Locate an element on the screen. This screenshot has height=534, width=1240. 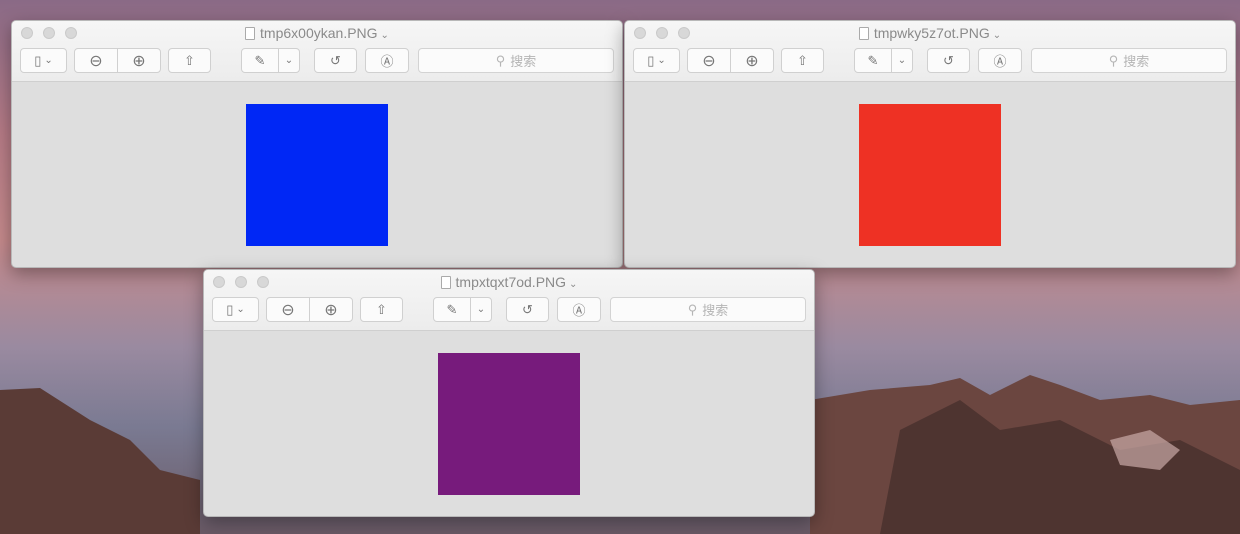
title-text: tmp6x00ykan.PNG is located at coordinates (319, 33).